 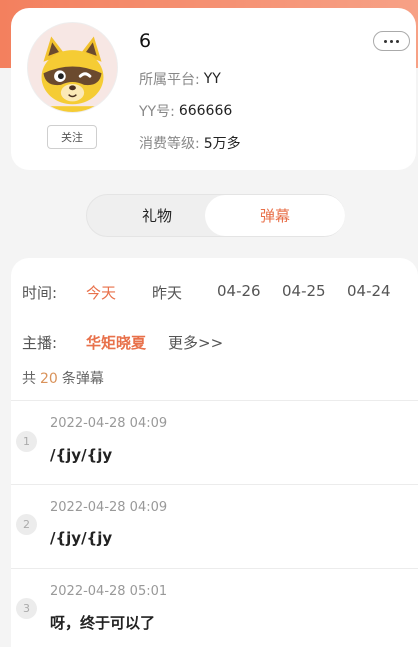 I want to click on time-filter-label: 时间:, so click(x=40, y=293).